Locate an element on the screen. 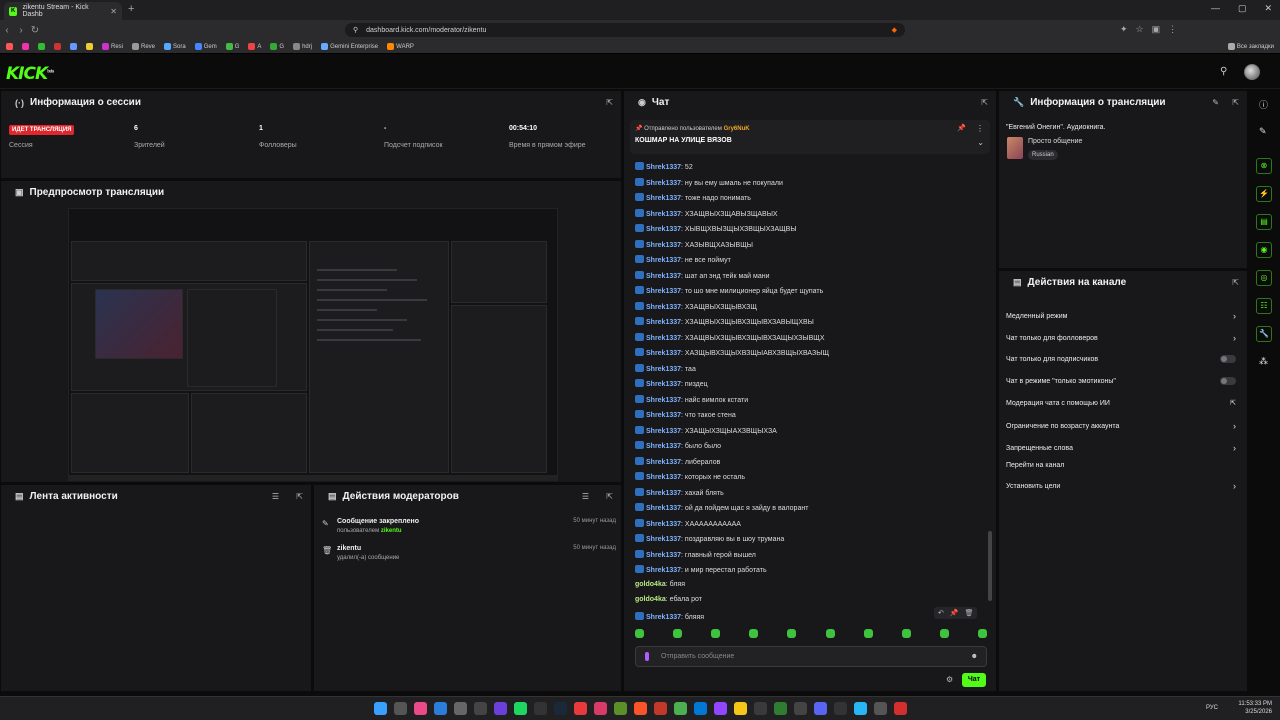 The height and width of the screenshot is (720, 1280). bookmark: Gemini Enterprise is located at coordinates (349, 46).